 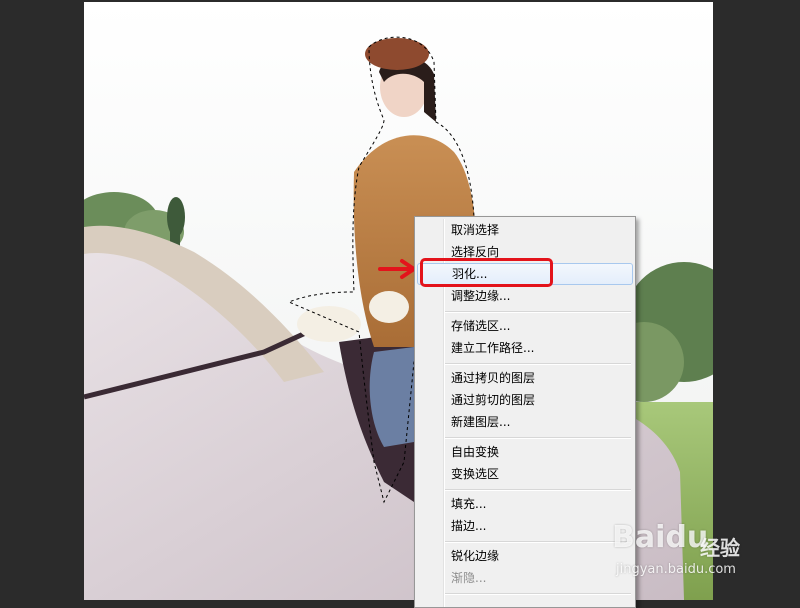 What do you see at coordinates (660, 537) in the screenshot?
I see `baidu-logo: Baidu` at bounding box center [660, 537].